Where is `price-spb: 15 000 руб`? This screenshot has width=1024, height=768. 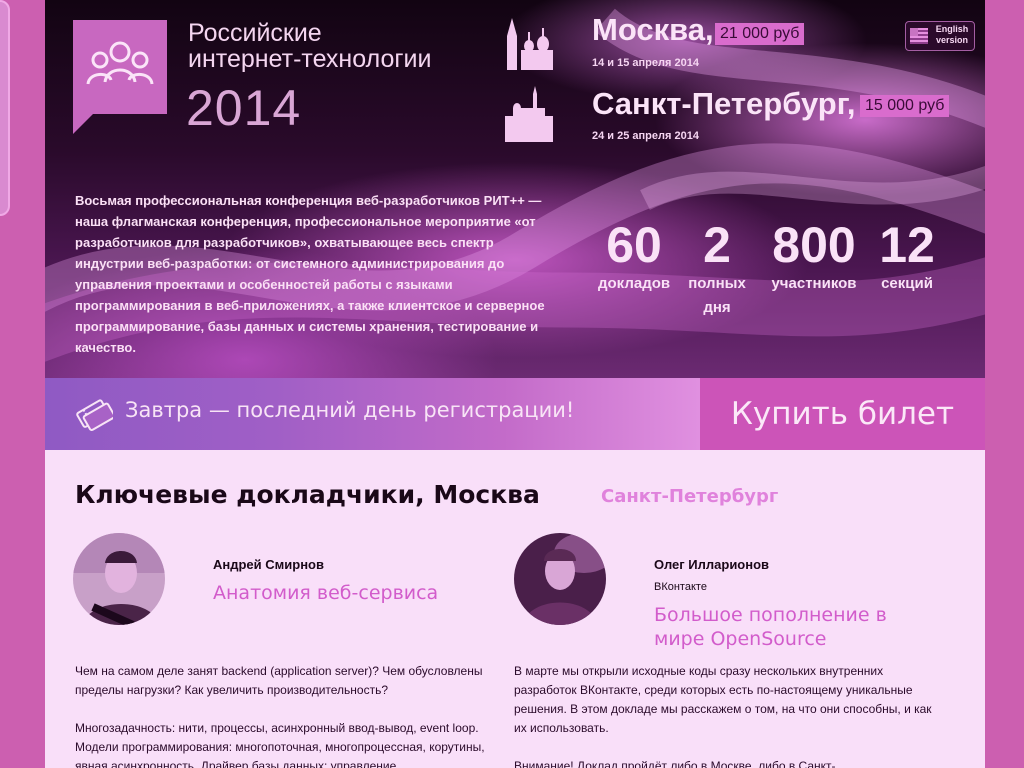
price-spb: 15 000 руб is located at coordinates (905, 106).